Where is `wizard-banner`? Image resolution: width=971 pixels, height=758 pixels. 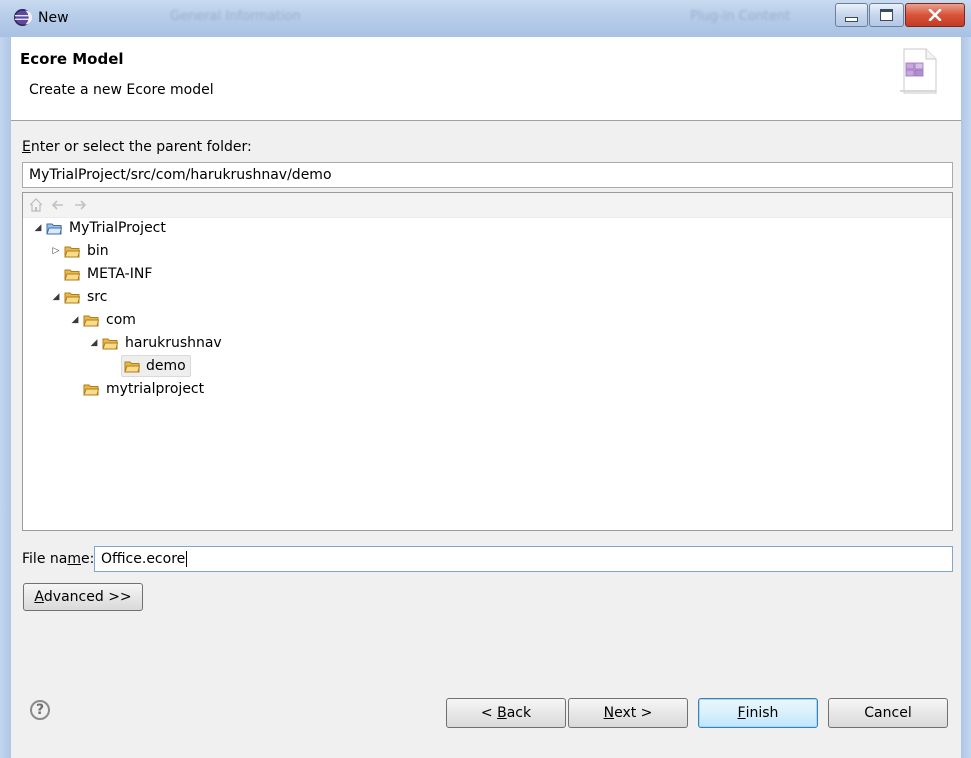
wizard-banner is located at coordinates (486, 79).